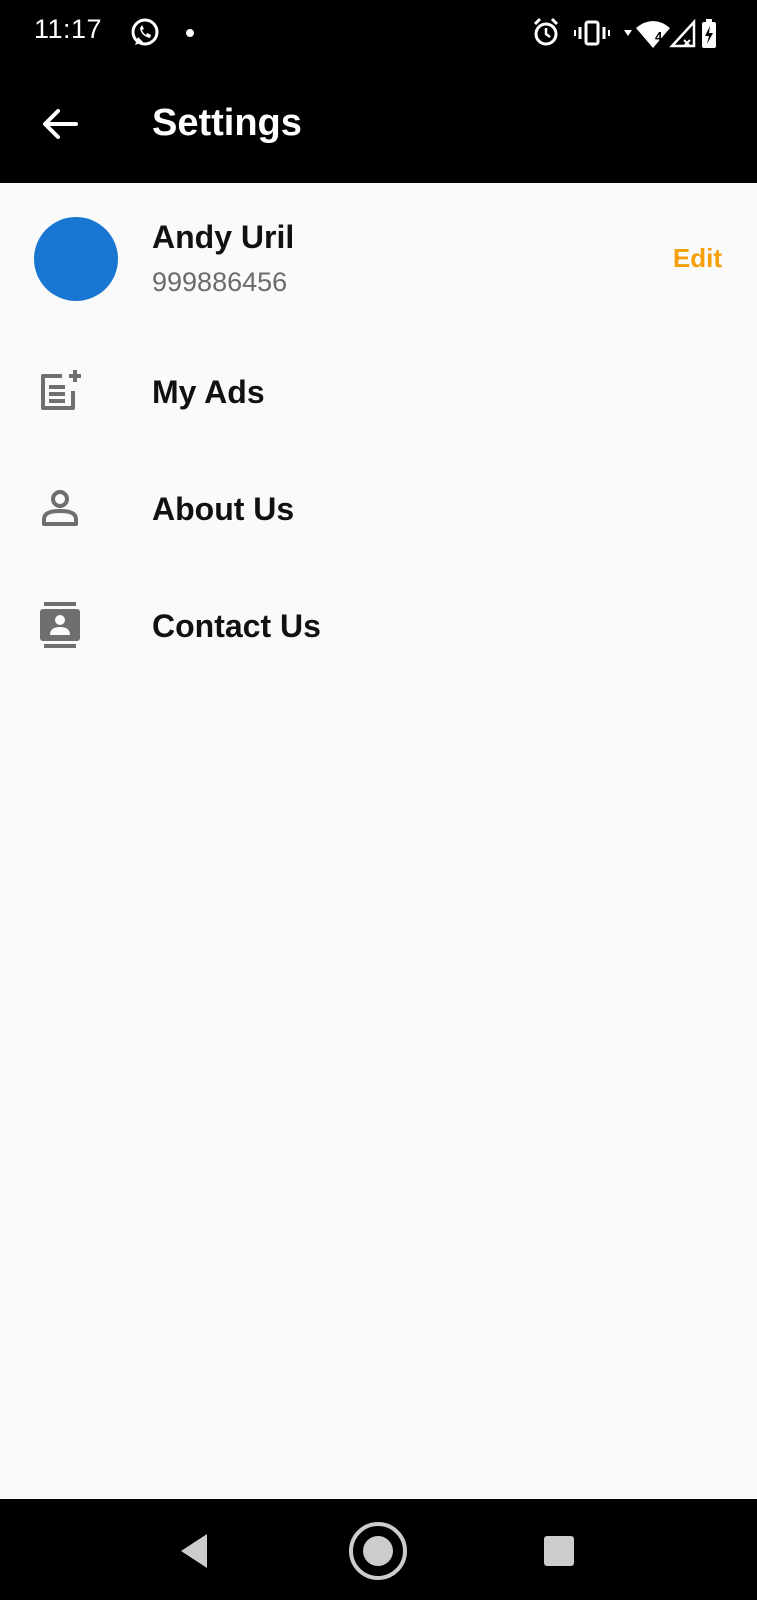 The image size is (757, 1600). I want to click on back-button, so click(60, 124).